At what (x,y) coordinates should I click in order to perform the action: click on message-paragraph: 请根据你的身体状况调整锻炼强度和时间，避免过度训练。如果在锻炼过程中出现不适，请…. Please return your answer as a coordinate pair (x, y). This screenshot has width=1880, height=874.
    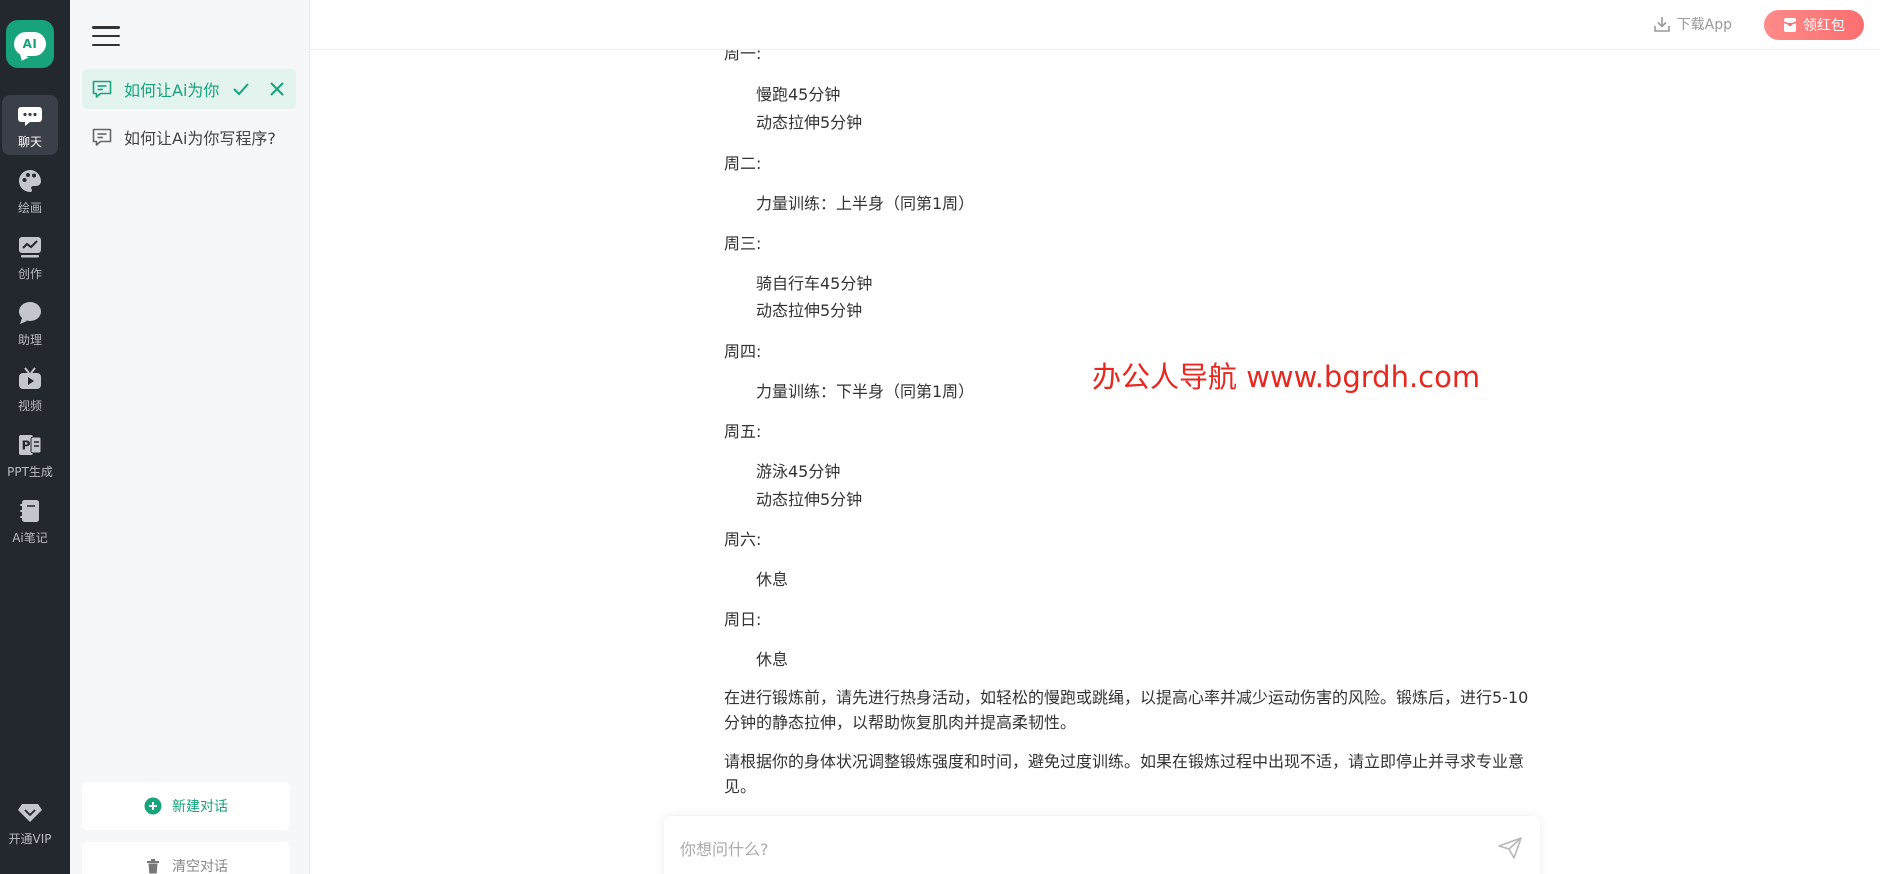
    Looking at the image, I should click on (1124, 774).